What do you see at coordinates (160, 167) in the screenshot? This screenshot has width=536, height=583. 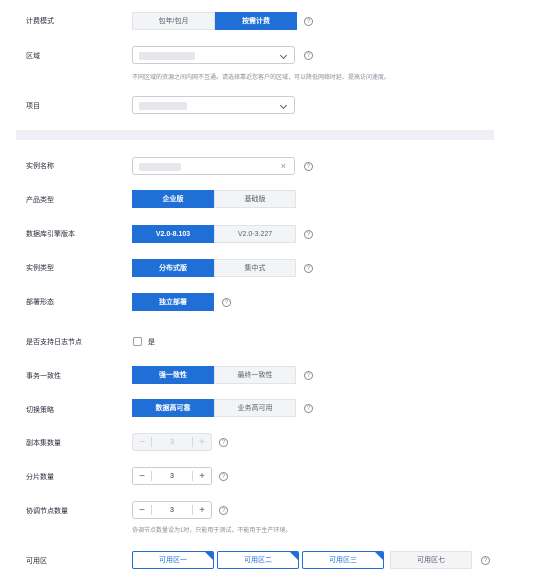 I see `instance-name-value-redacted` at bounding box center [160, 167].